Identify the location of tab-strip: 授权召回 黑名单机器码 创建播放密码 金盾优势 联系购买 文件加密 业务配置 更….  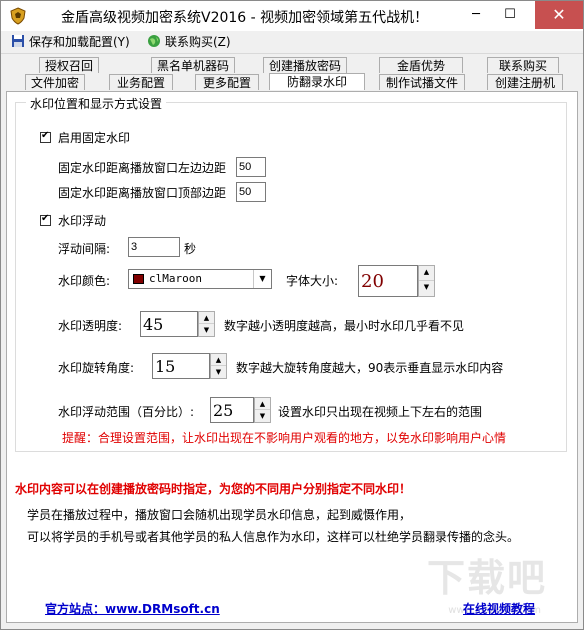
(292, 73).